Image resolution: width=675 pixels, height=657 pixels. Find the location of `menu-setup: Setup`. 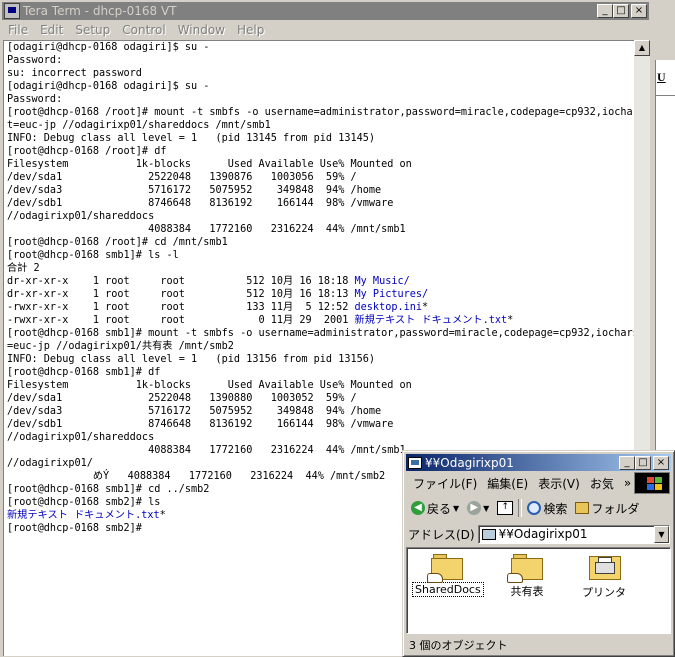

menu-setup: Setup is located at coordinates (92, 30).